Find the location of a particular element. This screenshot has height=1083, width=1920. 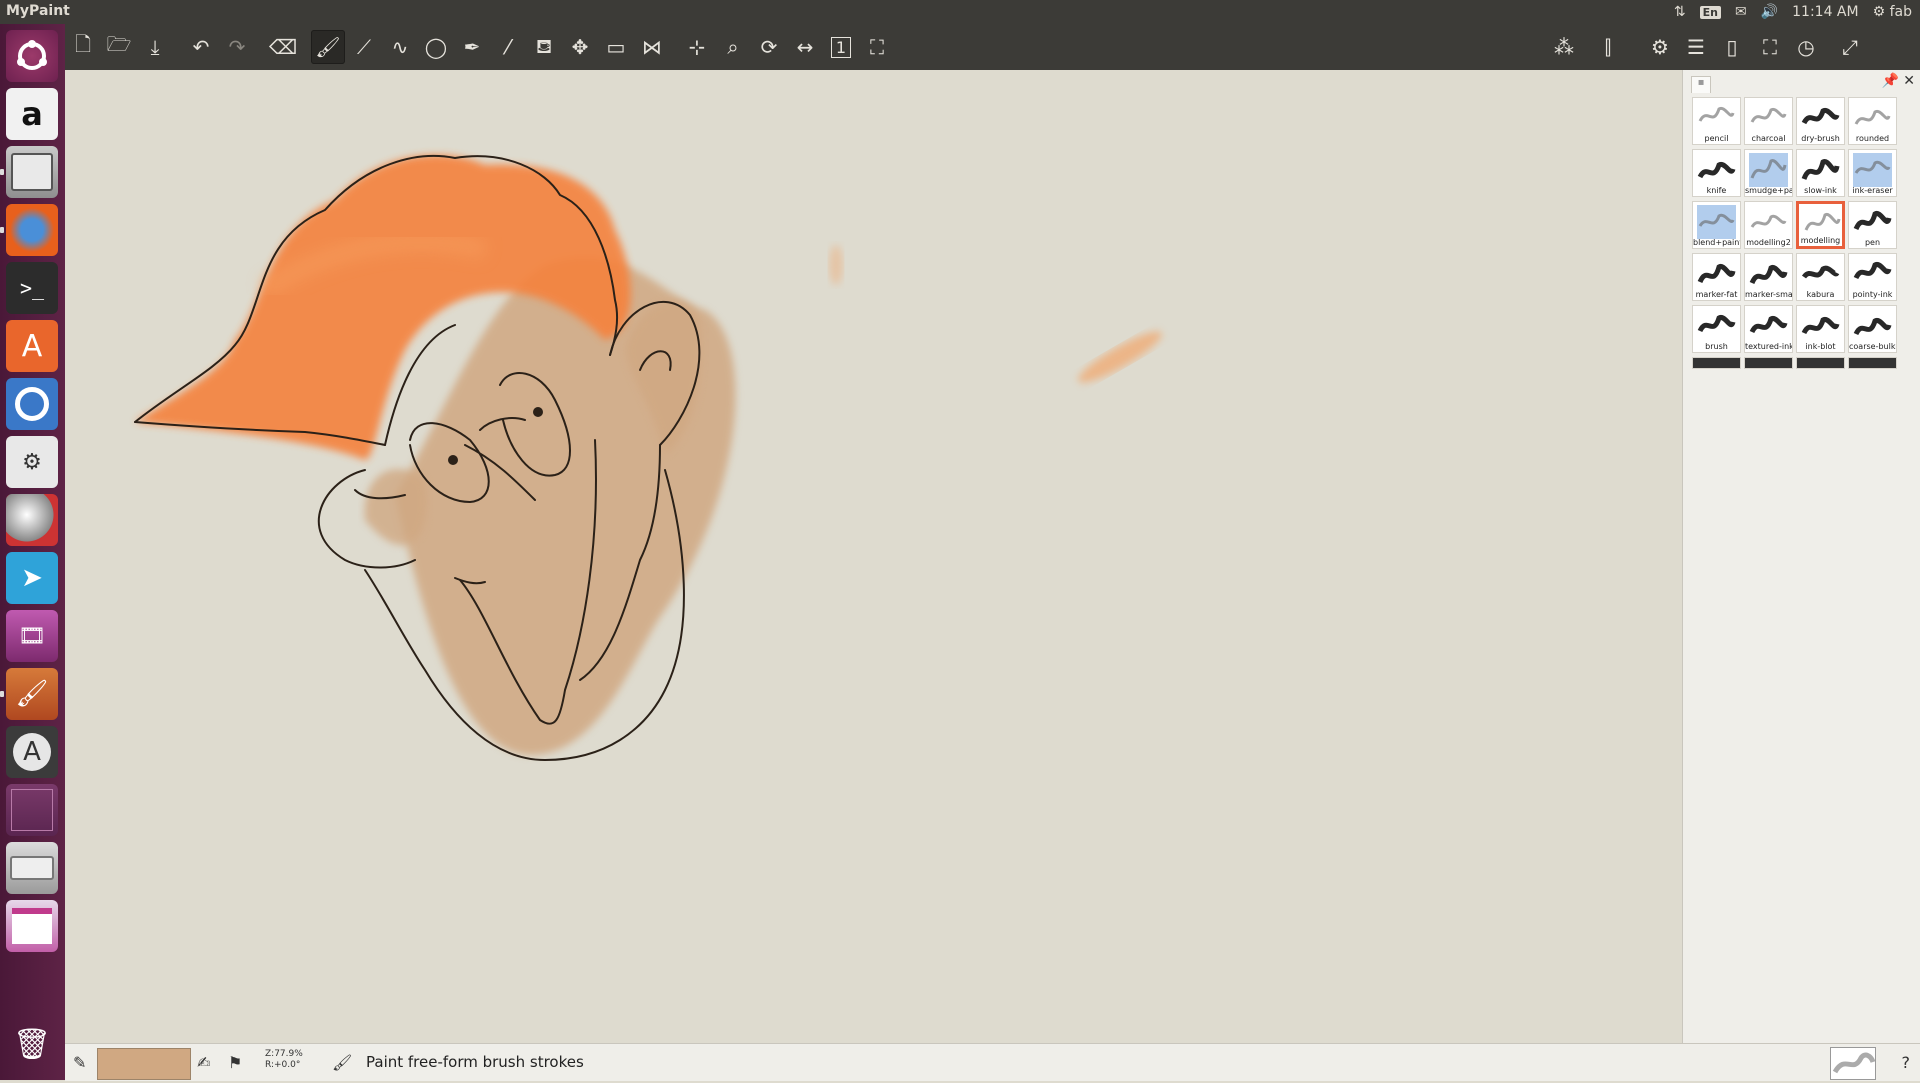

close-icon: ✕ is located at coordinates (1909, 81).